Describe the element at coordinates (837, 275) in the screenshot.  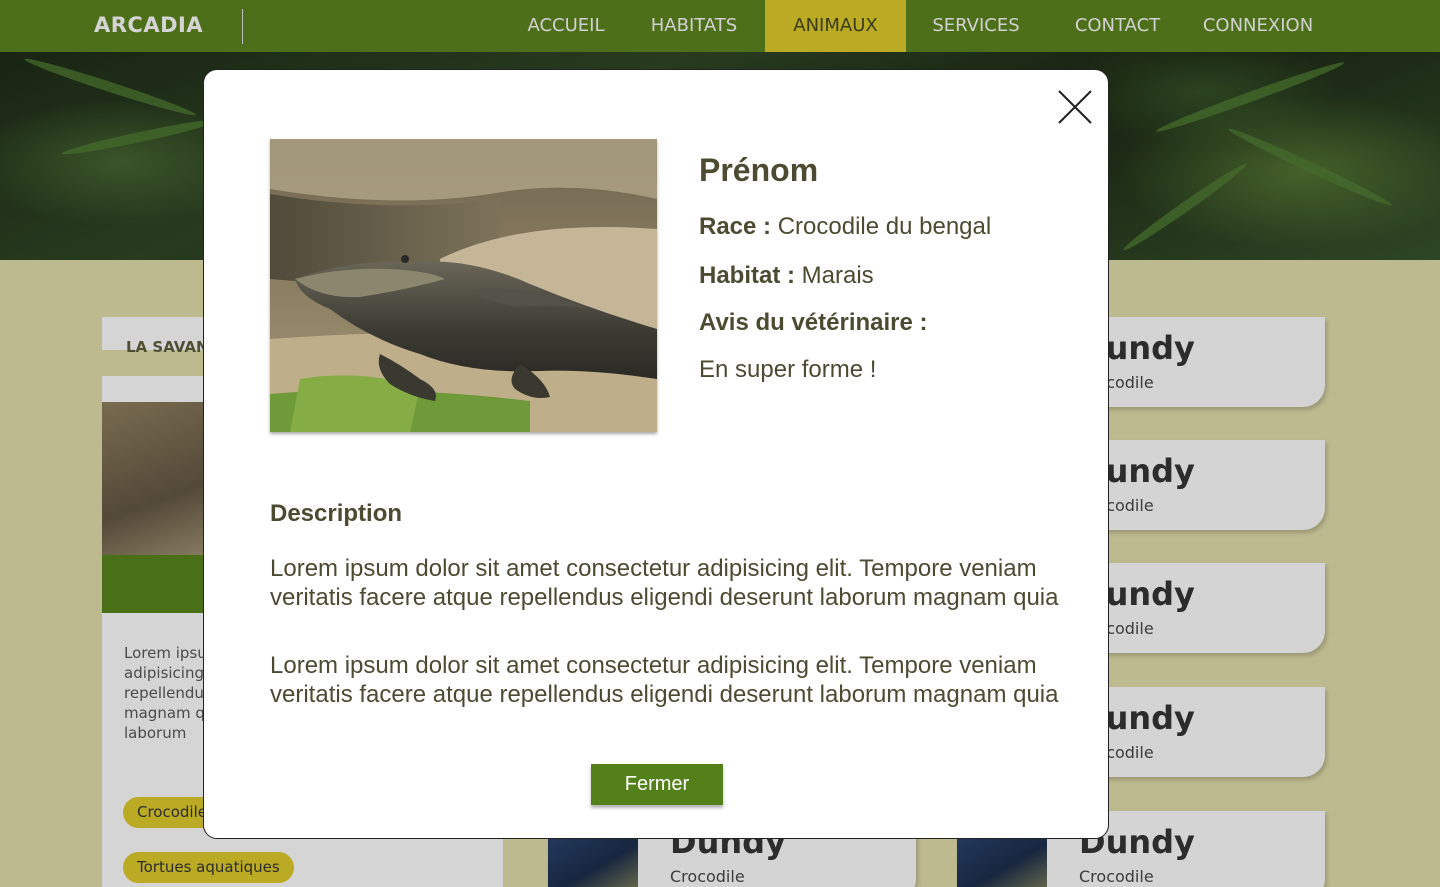
I see `habitat-value: Marais` at that location.